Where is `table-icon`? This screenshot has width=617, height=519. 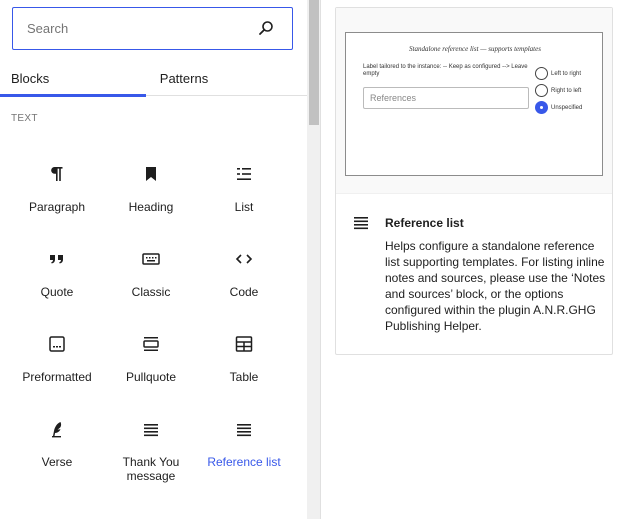 table-icon is located at coordinates (244, 344).